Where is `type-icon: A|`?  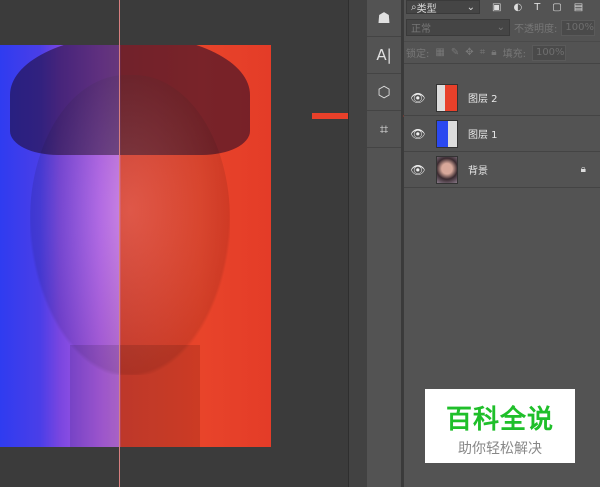 type-icon: A| is located at coordinates (384, 55).